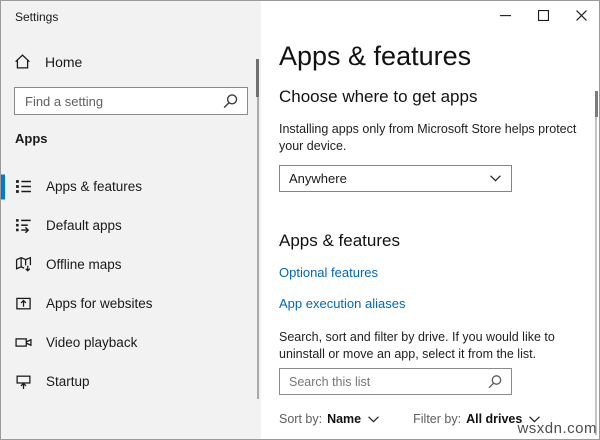  I want to click on window-title: Settings, so click(37, 17).